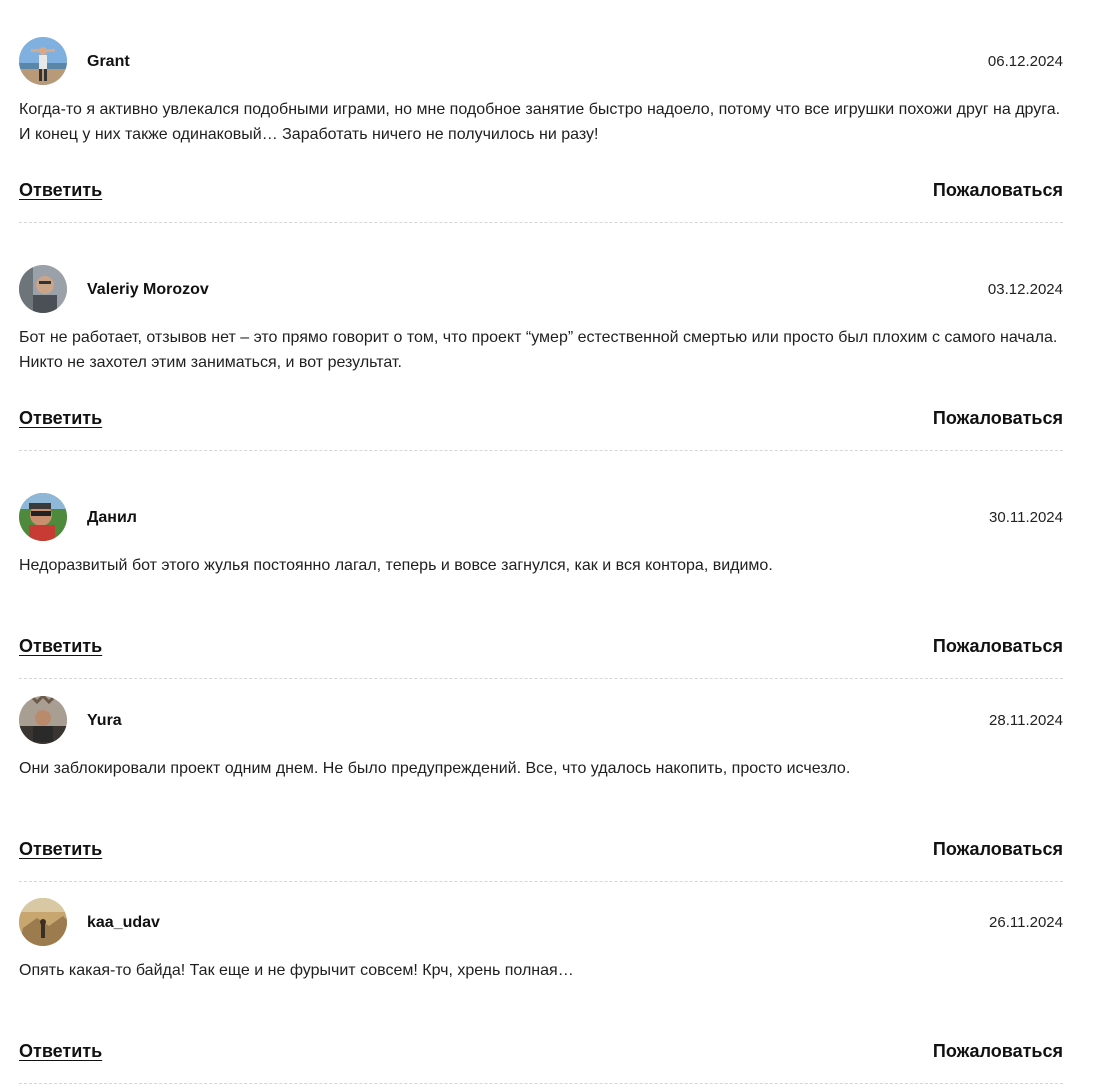  Describe the element at coordinates (541, 922) in the screenshot. I see `comment-header: kaa_udav 26.11.2024` at that location.